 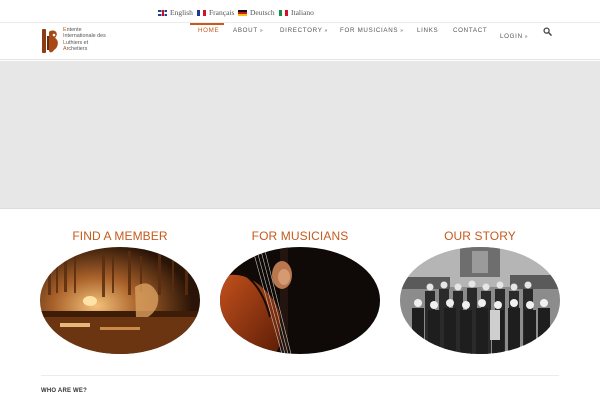 What do you see at coordinates (201, 12) in the screenshot?
I see `france-flag-icon` at bounding box center [201, 12].